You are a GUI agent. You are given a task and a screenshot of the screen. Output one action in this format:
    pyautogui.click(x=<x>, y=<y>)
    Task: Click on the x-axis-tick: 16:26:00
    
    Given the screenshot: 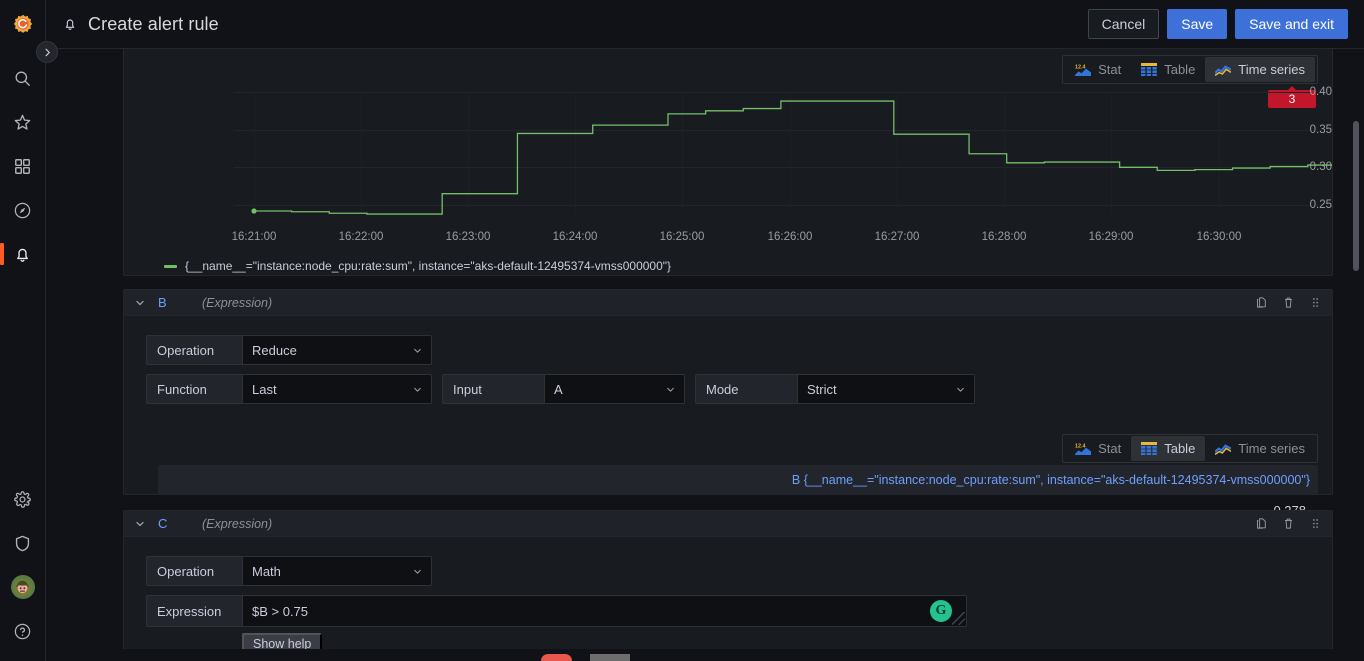 What is the action you would take?
    pyautogui.click(x=790, y=237)
    